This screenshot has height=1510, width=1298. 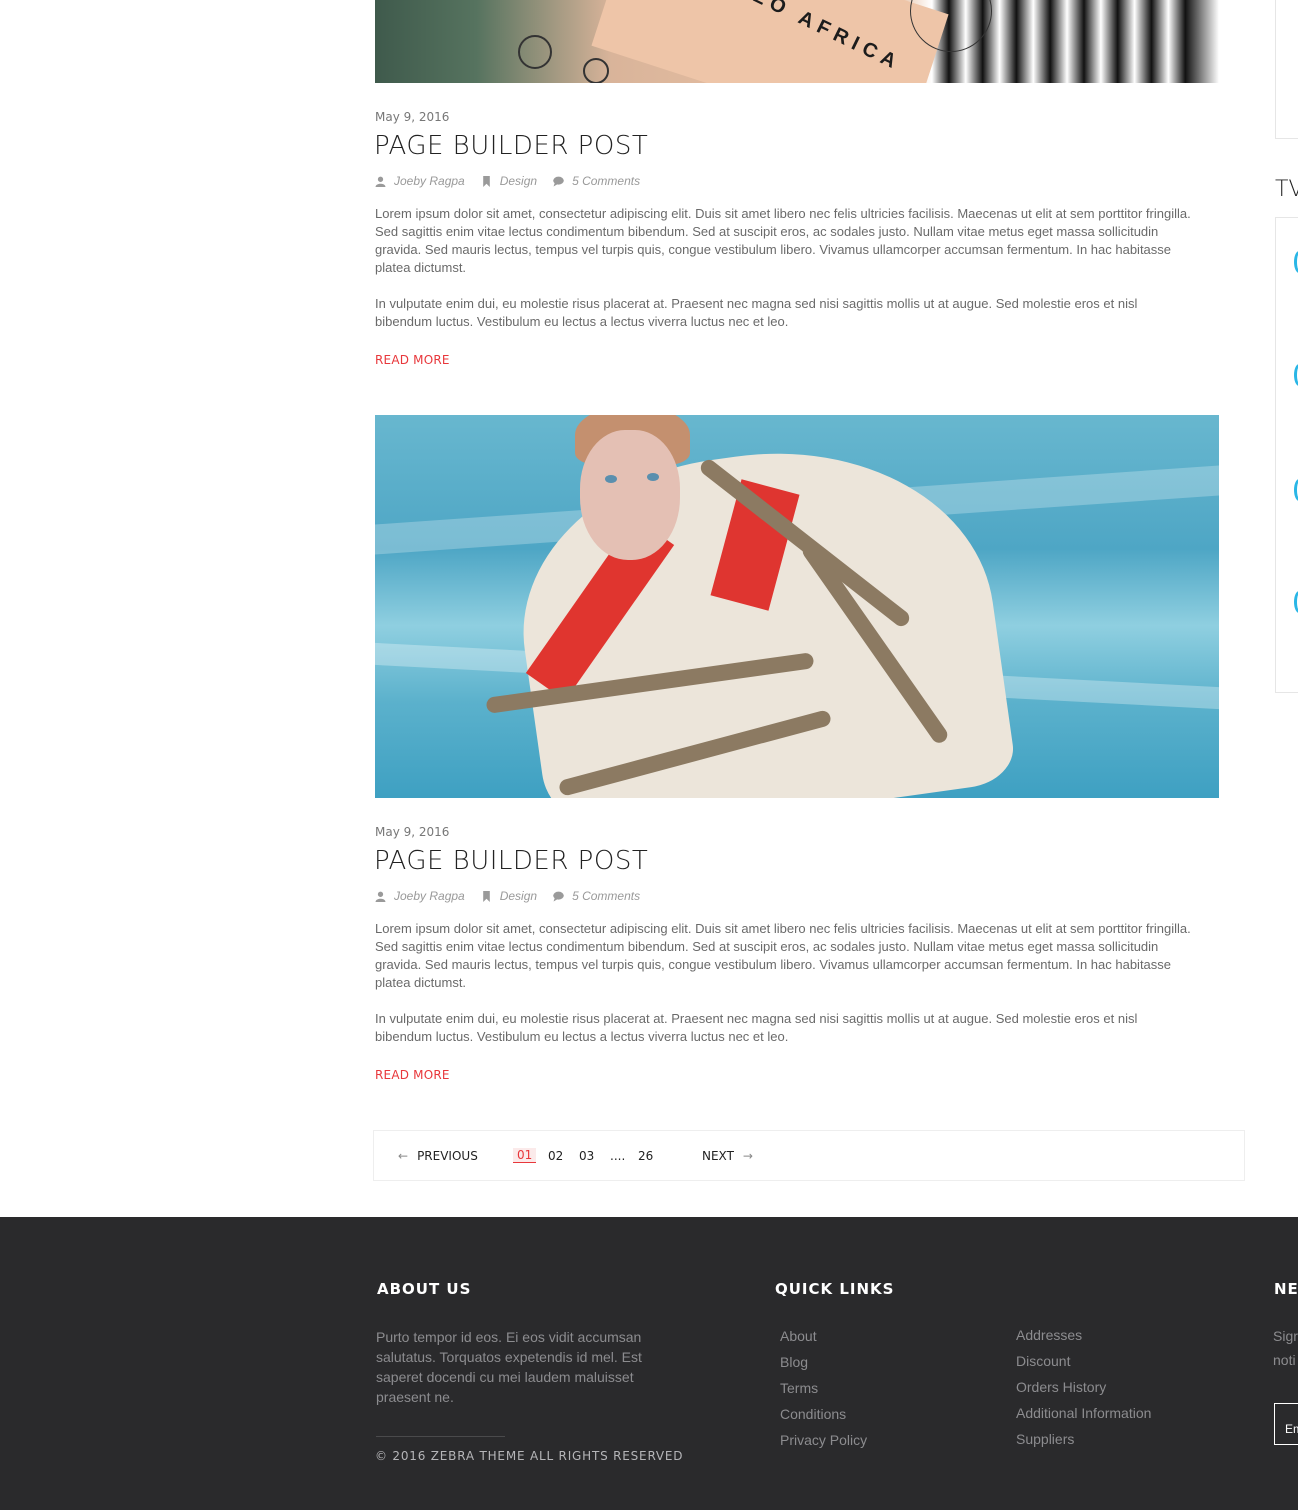 What do you see at coordinates (424, 1289) in the screenshot?
I see `footer-about-heading: ABOUT US` at bounding box center [424, 1289].